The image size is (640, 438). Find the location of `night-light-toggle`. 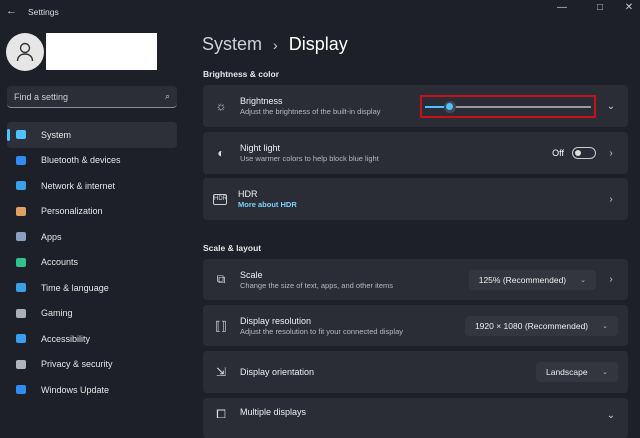

night-light-toggle is located at coordinates (584, 153).